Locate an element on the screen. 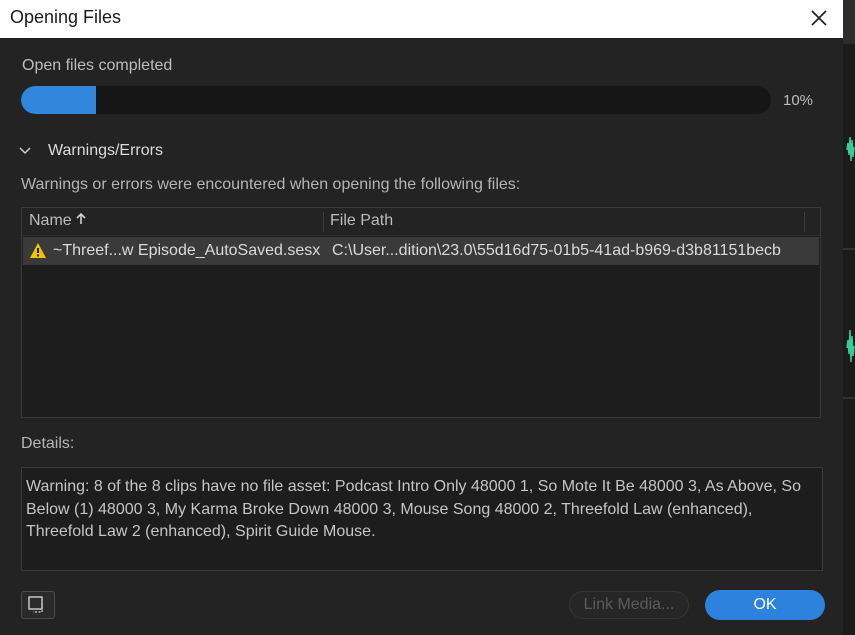 The height and width of the screenshot is (635, 855). warning-icon is located at coordinates (38, 250).